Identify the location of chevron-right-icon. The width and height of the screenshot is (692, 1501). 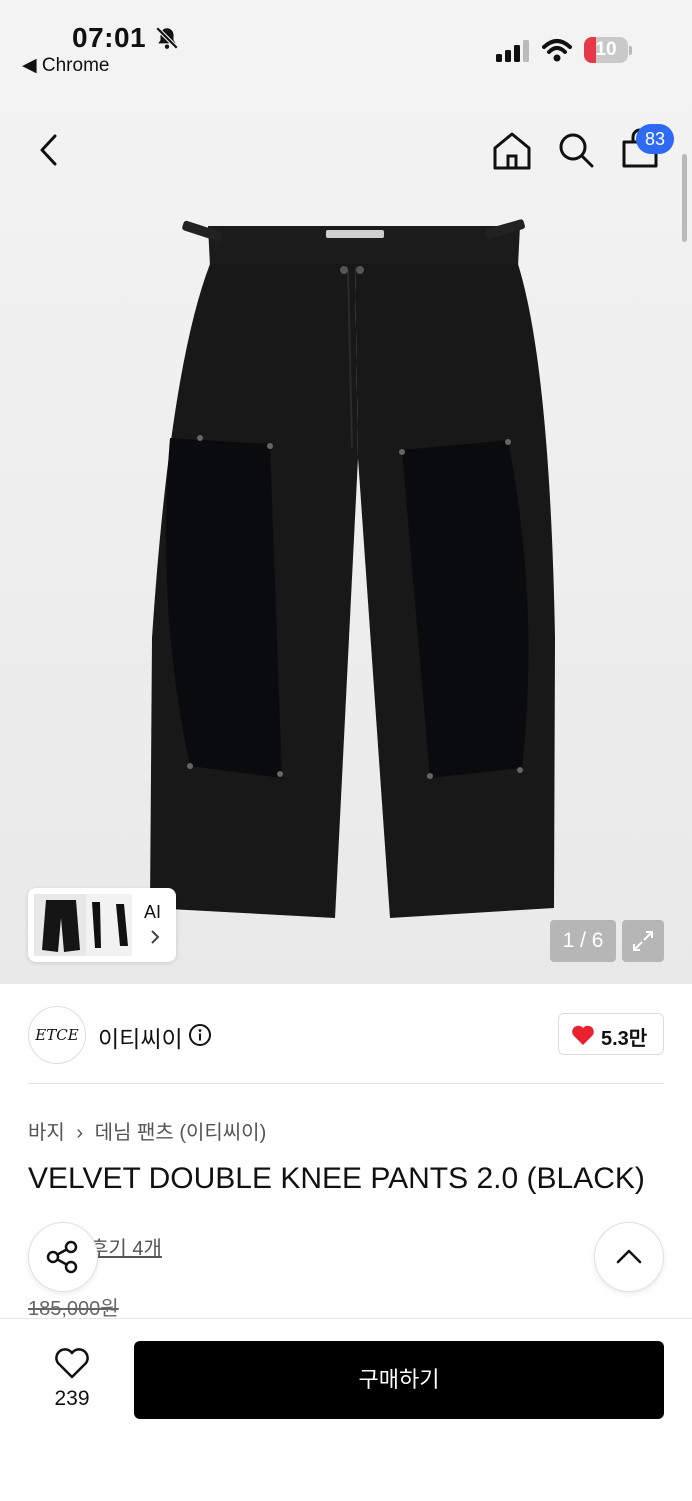
(155, 937).